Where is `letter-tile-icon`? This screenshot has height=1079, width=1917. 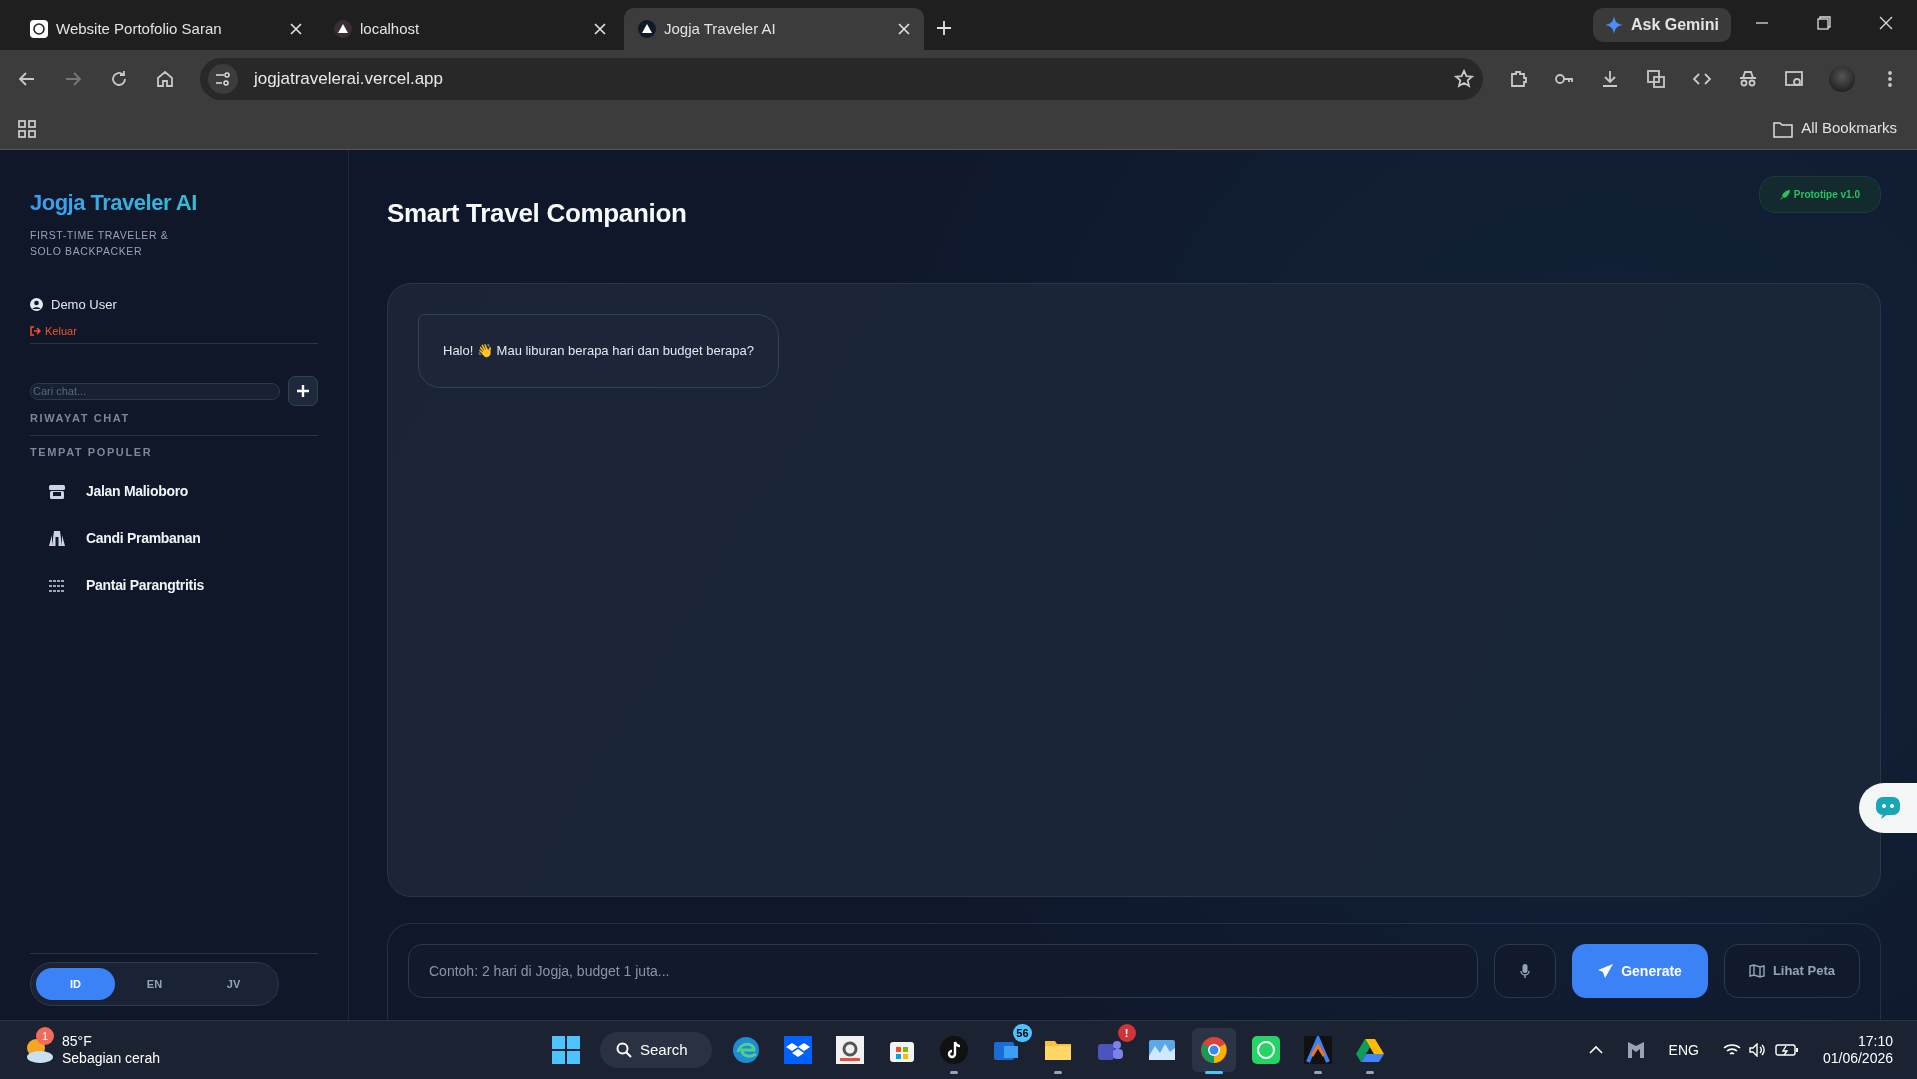
letter-tile-icon is located at coordinates (849, 1050).